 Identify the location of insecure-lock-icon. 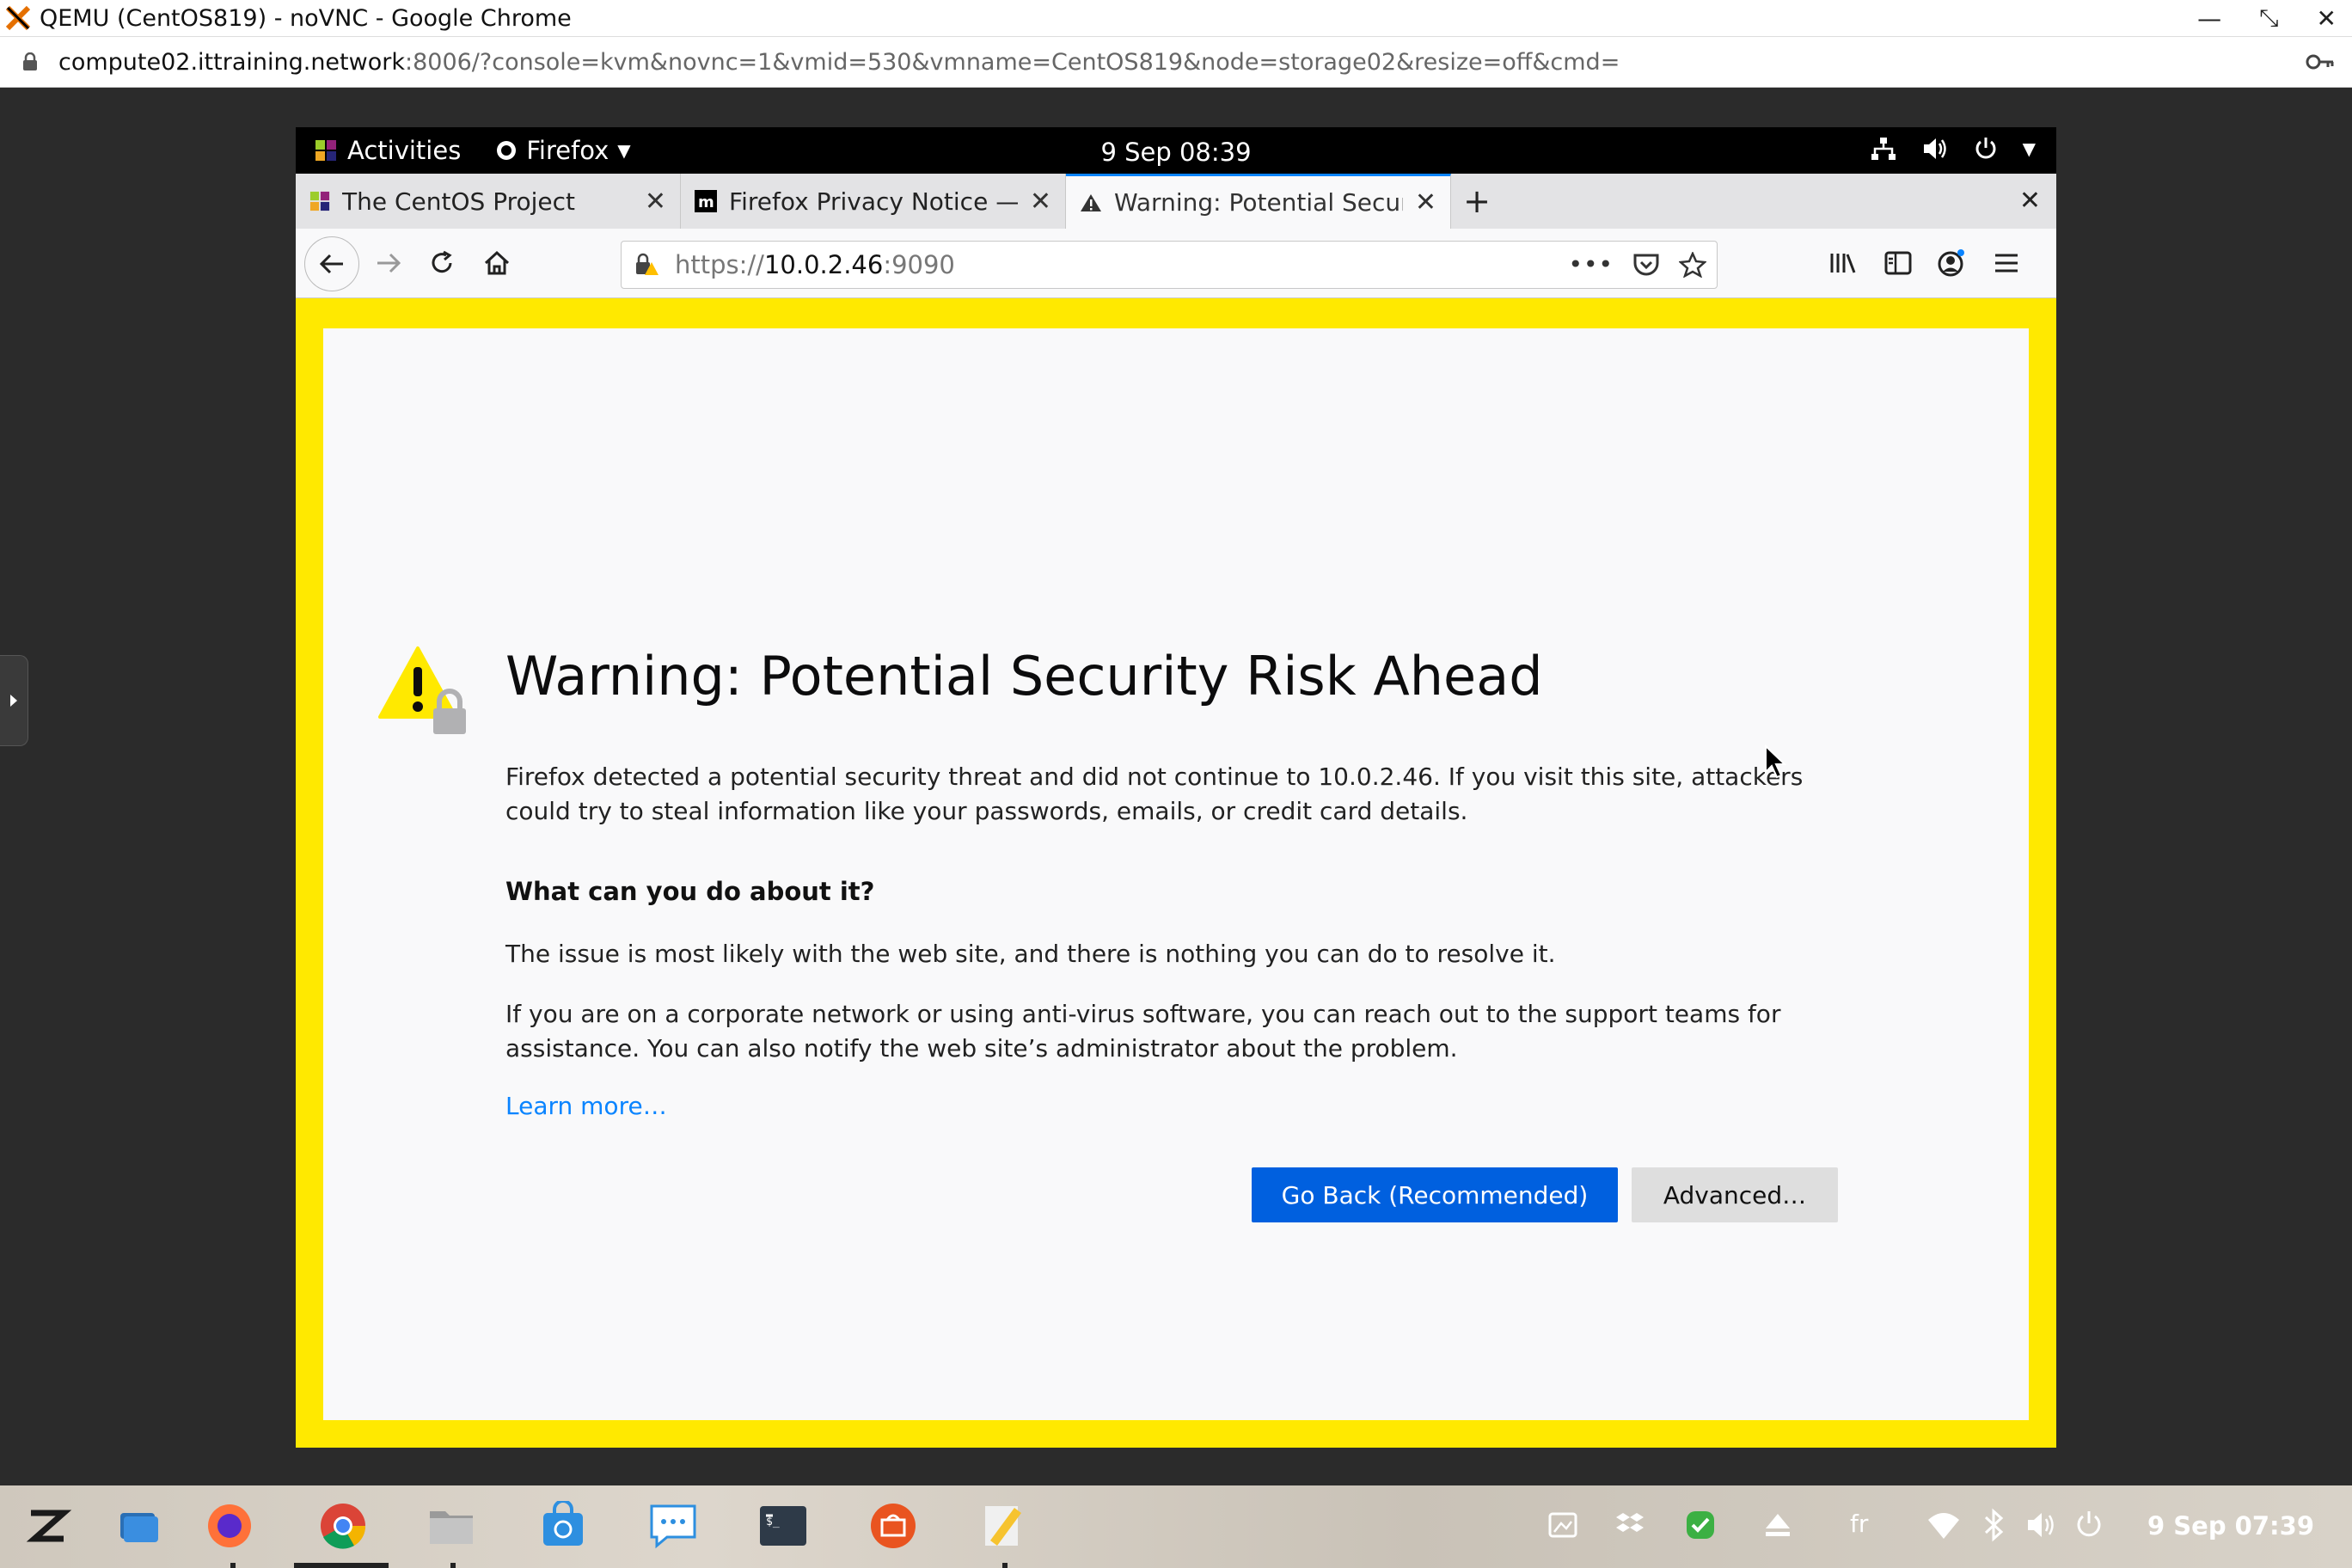
(646, 265).